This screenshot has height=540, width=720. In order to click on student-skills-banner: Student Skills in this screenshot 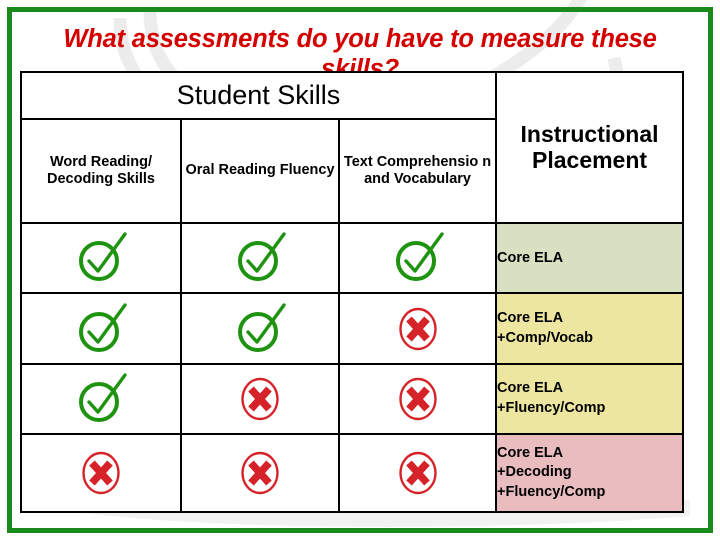, I will do `click(258, 95)`.